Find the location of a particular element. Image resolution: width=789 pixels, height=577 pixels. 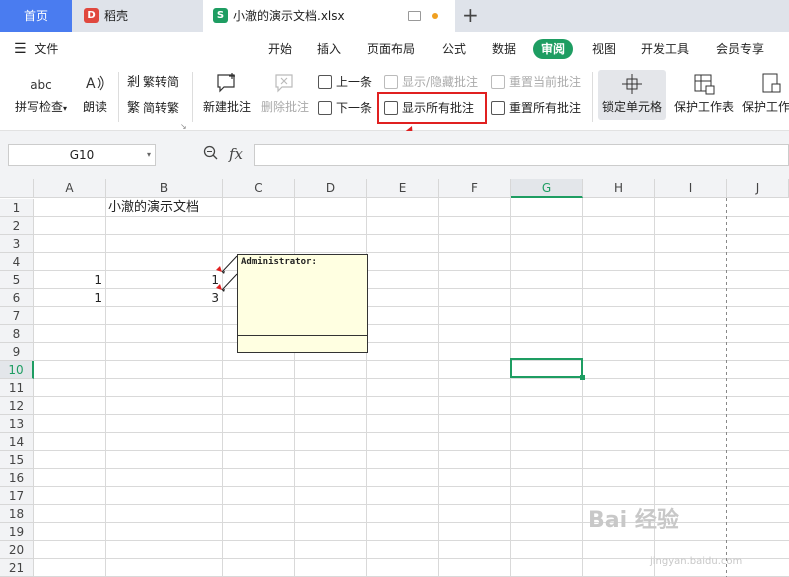

column-header-c: C is located at coordinates (259, 188).